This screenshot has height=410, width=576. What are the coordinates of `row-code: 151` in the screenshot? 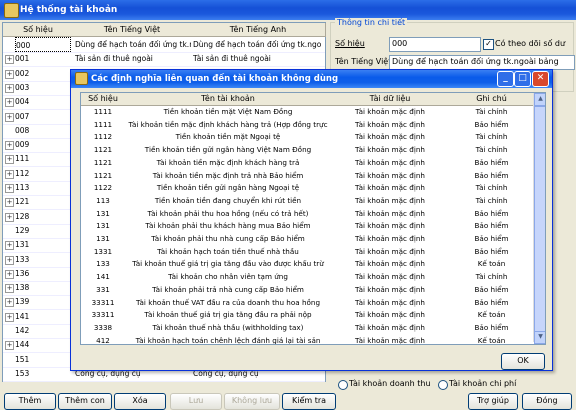 It's located at (22, 359).